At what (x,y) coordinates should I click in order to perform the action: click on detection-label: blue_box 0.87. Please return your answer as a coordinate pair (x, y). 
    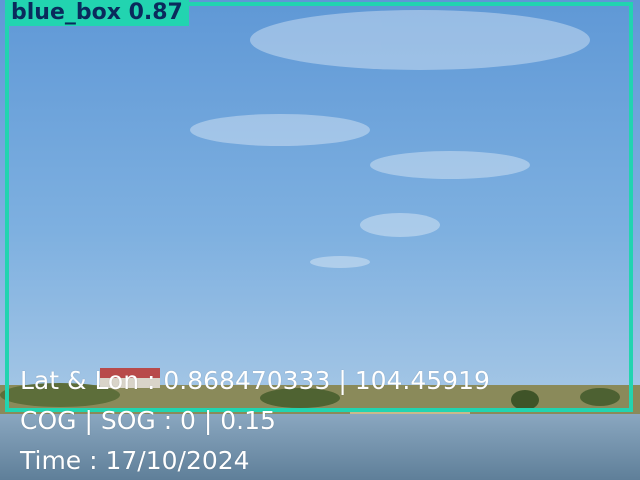
    Looking at the image, I should click on (97, 13).